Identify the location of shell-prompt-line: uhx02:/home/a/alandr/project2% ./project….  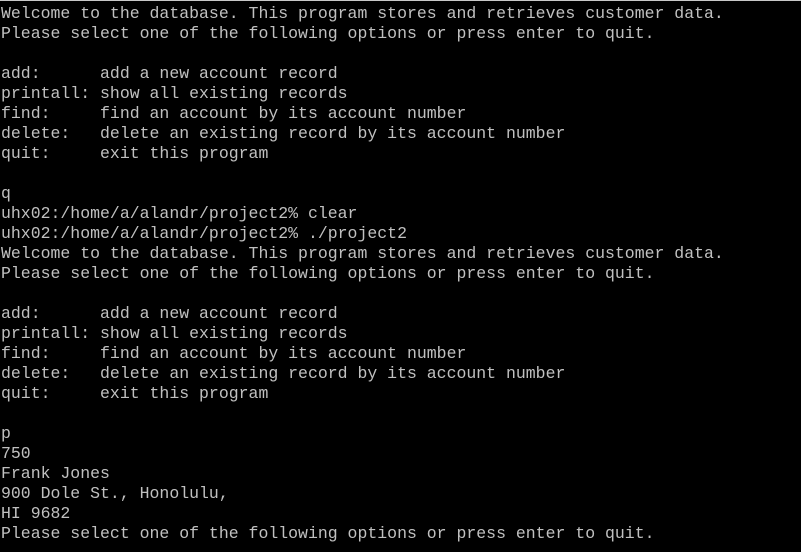
(204, 233).